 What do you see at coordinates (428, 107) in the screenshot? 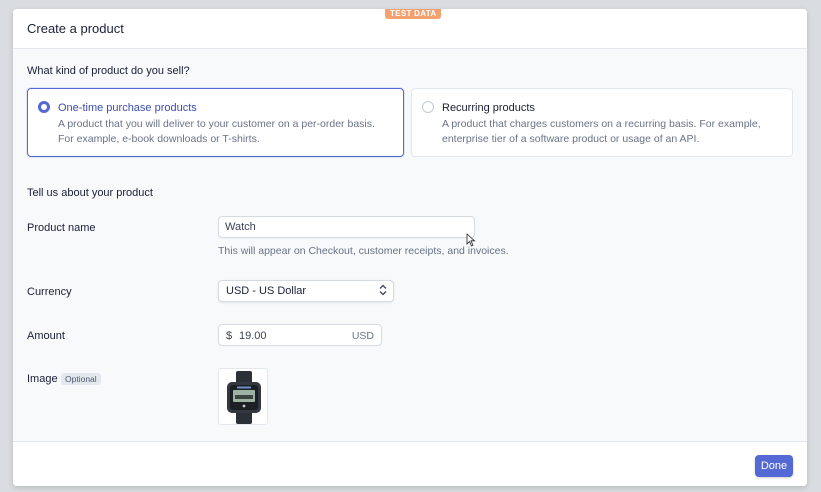
I see `recurring-radio` at bounding box center [428, 107].